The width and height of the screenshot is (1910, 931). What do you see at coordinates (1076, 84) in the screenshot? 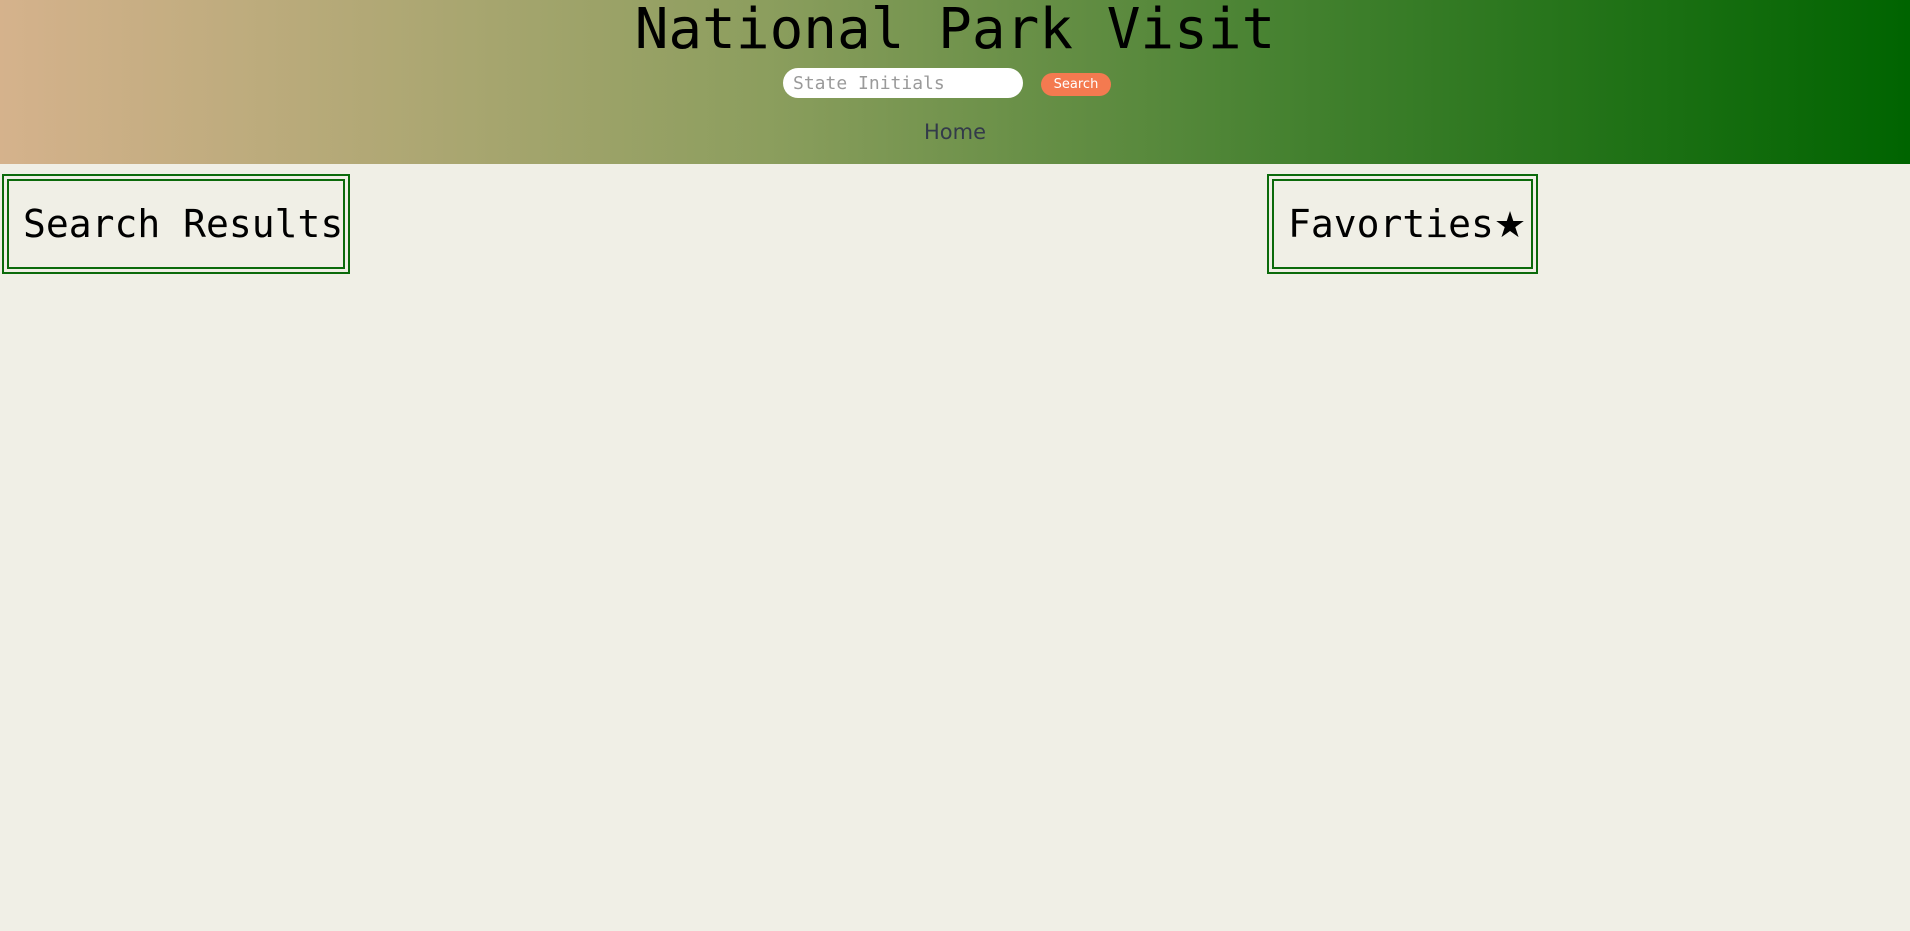
I see `search-button: Search` at bounding box center [1076, 84].